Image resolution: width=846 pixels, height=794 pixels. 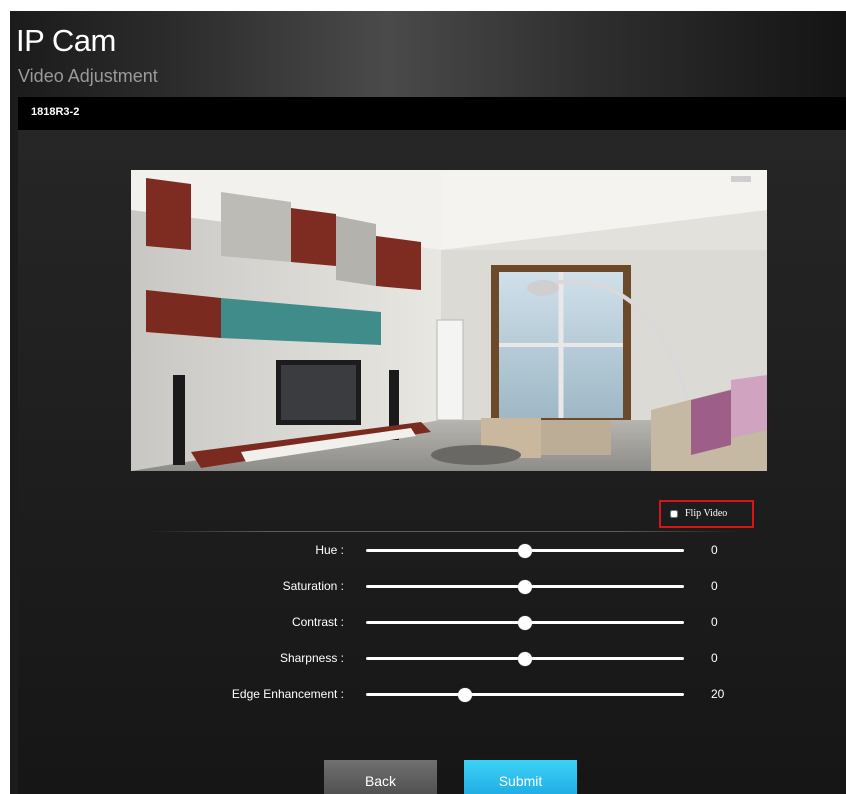 I want to click on flip-video-checkbox, so click(x=674, y=514).